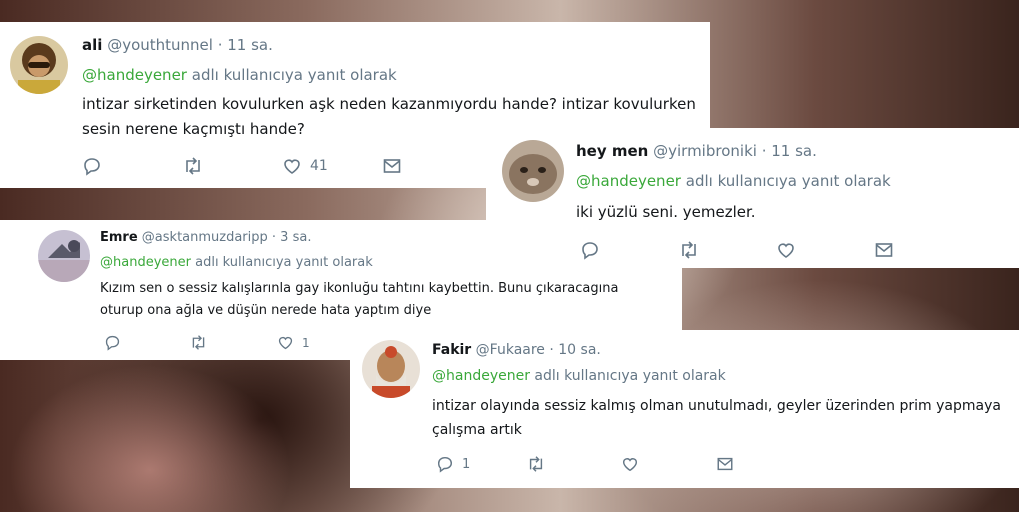  Describe the element at coordinates (575, 350) in the screenshot. I see `timestamp: · 10 sa.` at that location.